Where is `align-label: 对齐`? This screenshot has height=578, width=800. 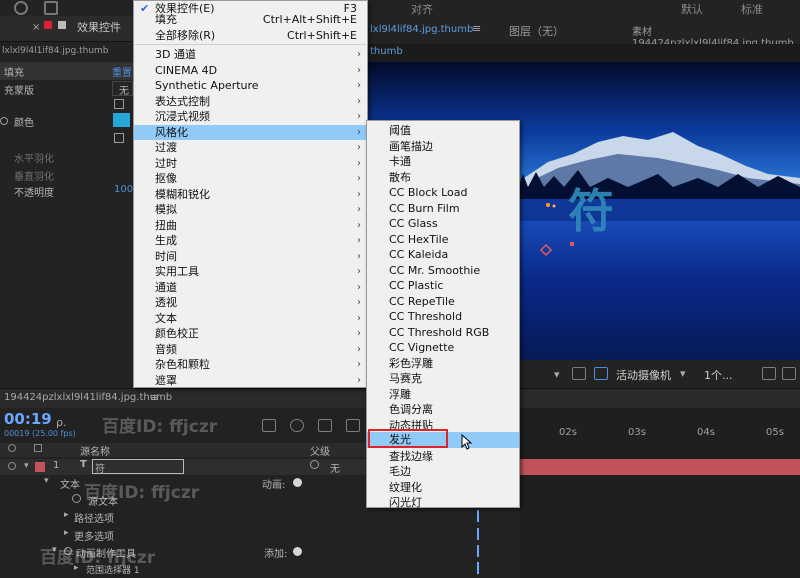 align-label: 对齐 is located at coordinates (422, 9).